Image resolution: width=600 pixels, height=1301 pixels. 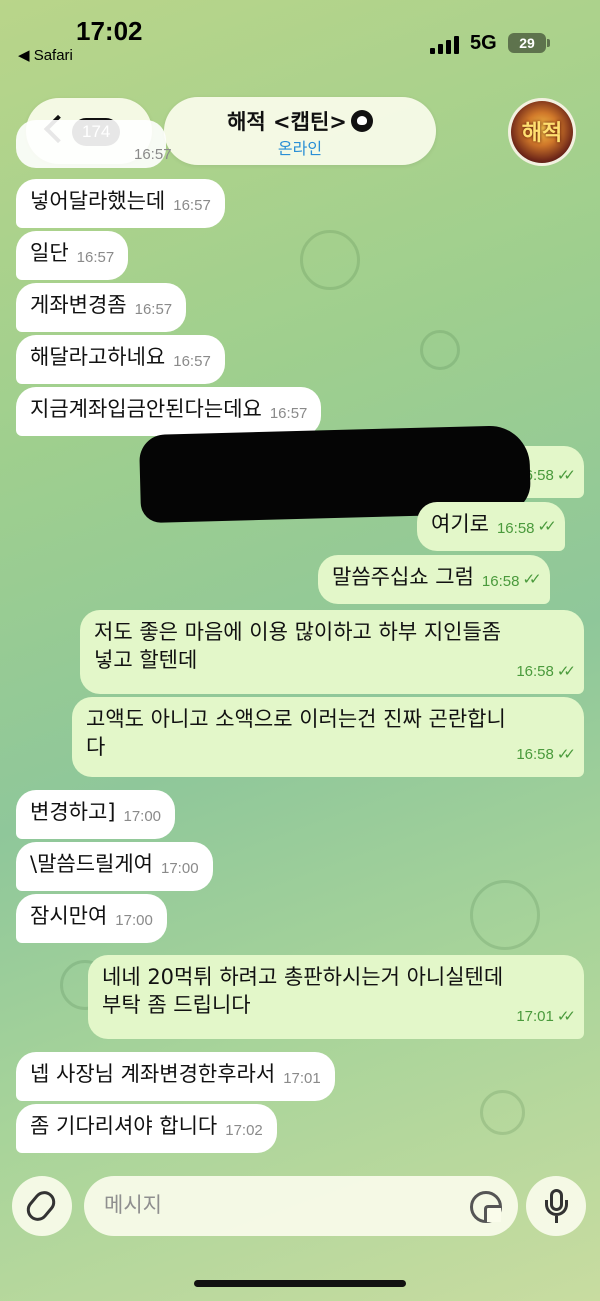 What do you see at coordinates (73, 812) in the screenshot?
I see `message-text: 변경하고]` at bounding box center [73, 812].